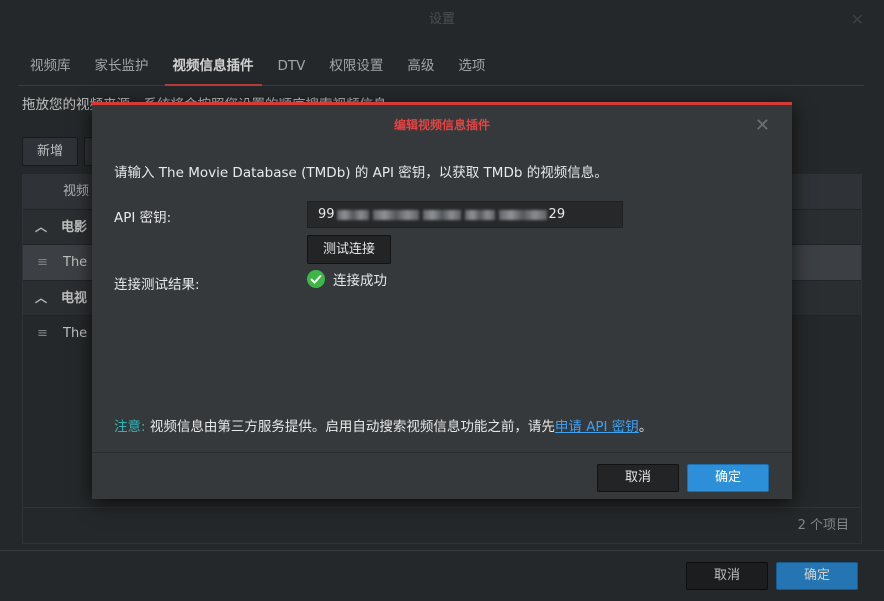  What do you see at coordinates (349, 249) in the screenshot?
I see `test-connection-button: 测试连接` at bounding box center [349, 249].